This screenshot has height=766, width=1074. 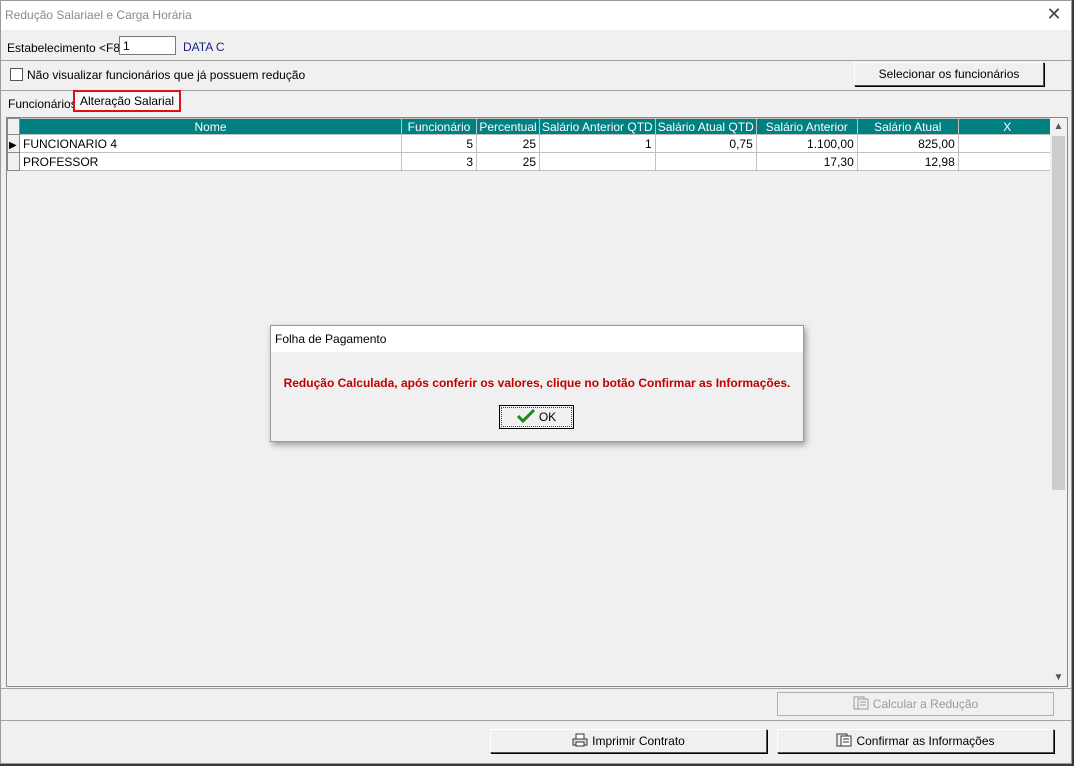 I want to click on dialog-title: Folha de Pagamento, so click(x=537, y=339).